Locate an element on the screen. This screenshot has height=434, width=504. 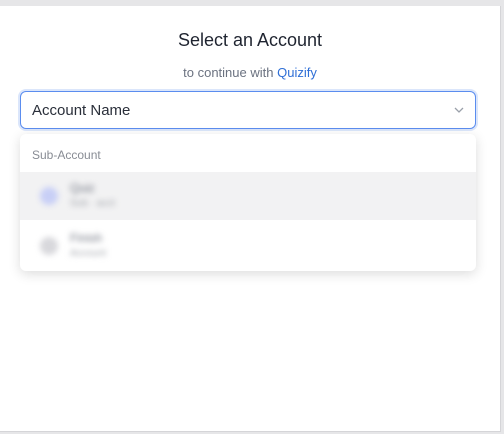
dialog-subtitle: to continue with Quizify is located at coordinates (250, 72).